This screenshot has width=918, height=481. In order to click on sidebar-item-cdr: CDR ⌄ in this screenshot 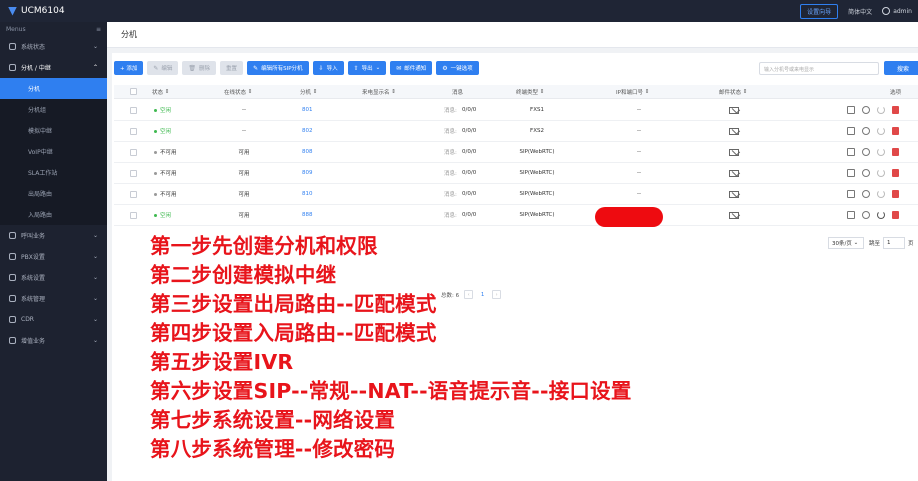, I will do `click(53, 319)`.